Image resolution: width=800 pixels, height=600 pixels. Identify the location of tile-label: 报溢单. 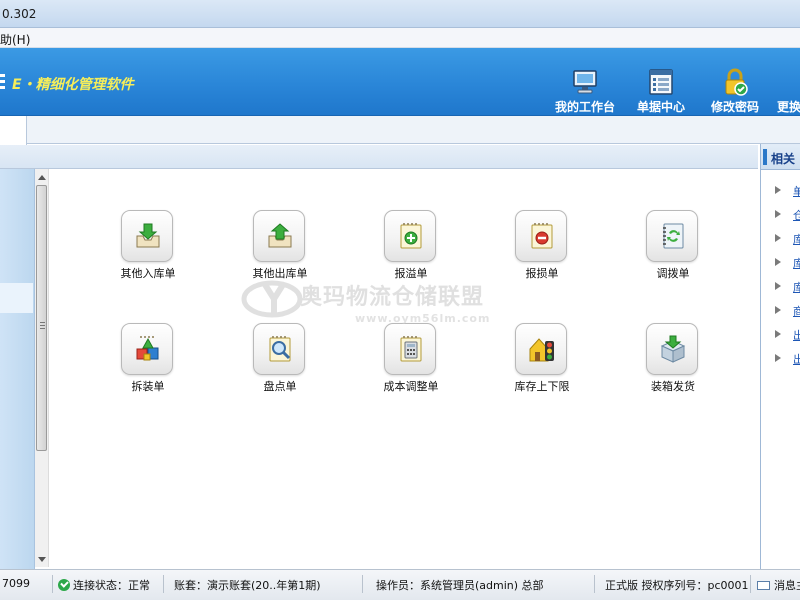
(411, 273).